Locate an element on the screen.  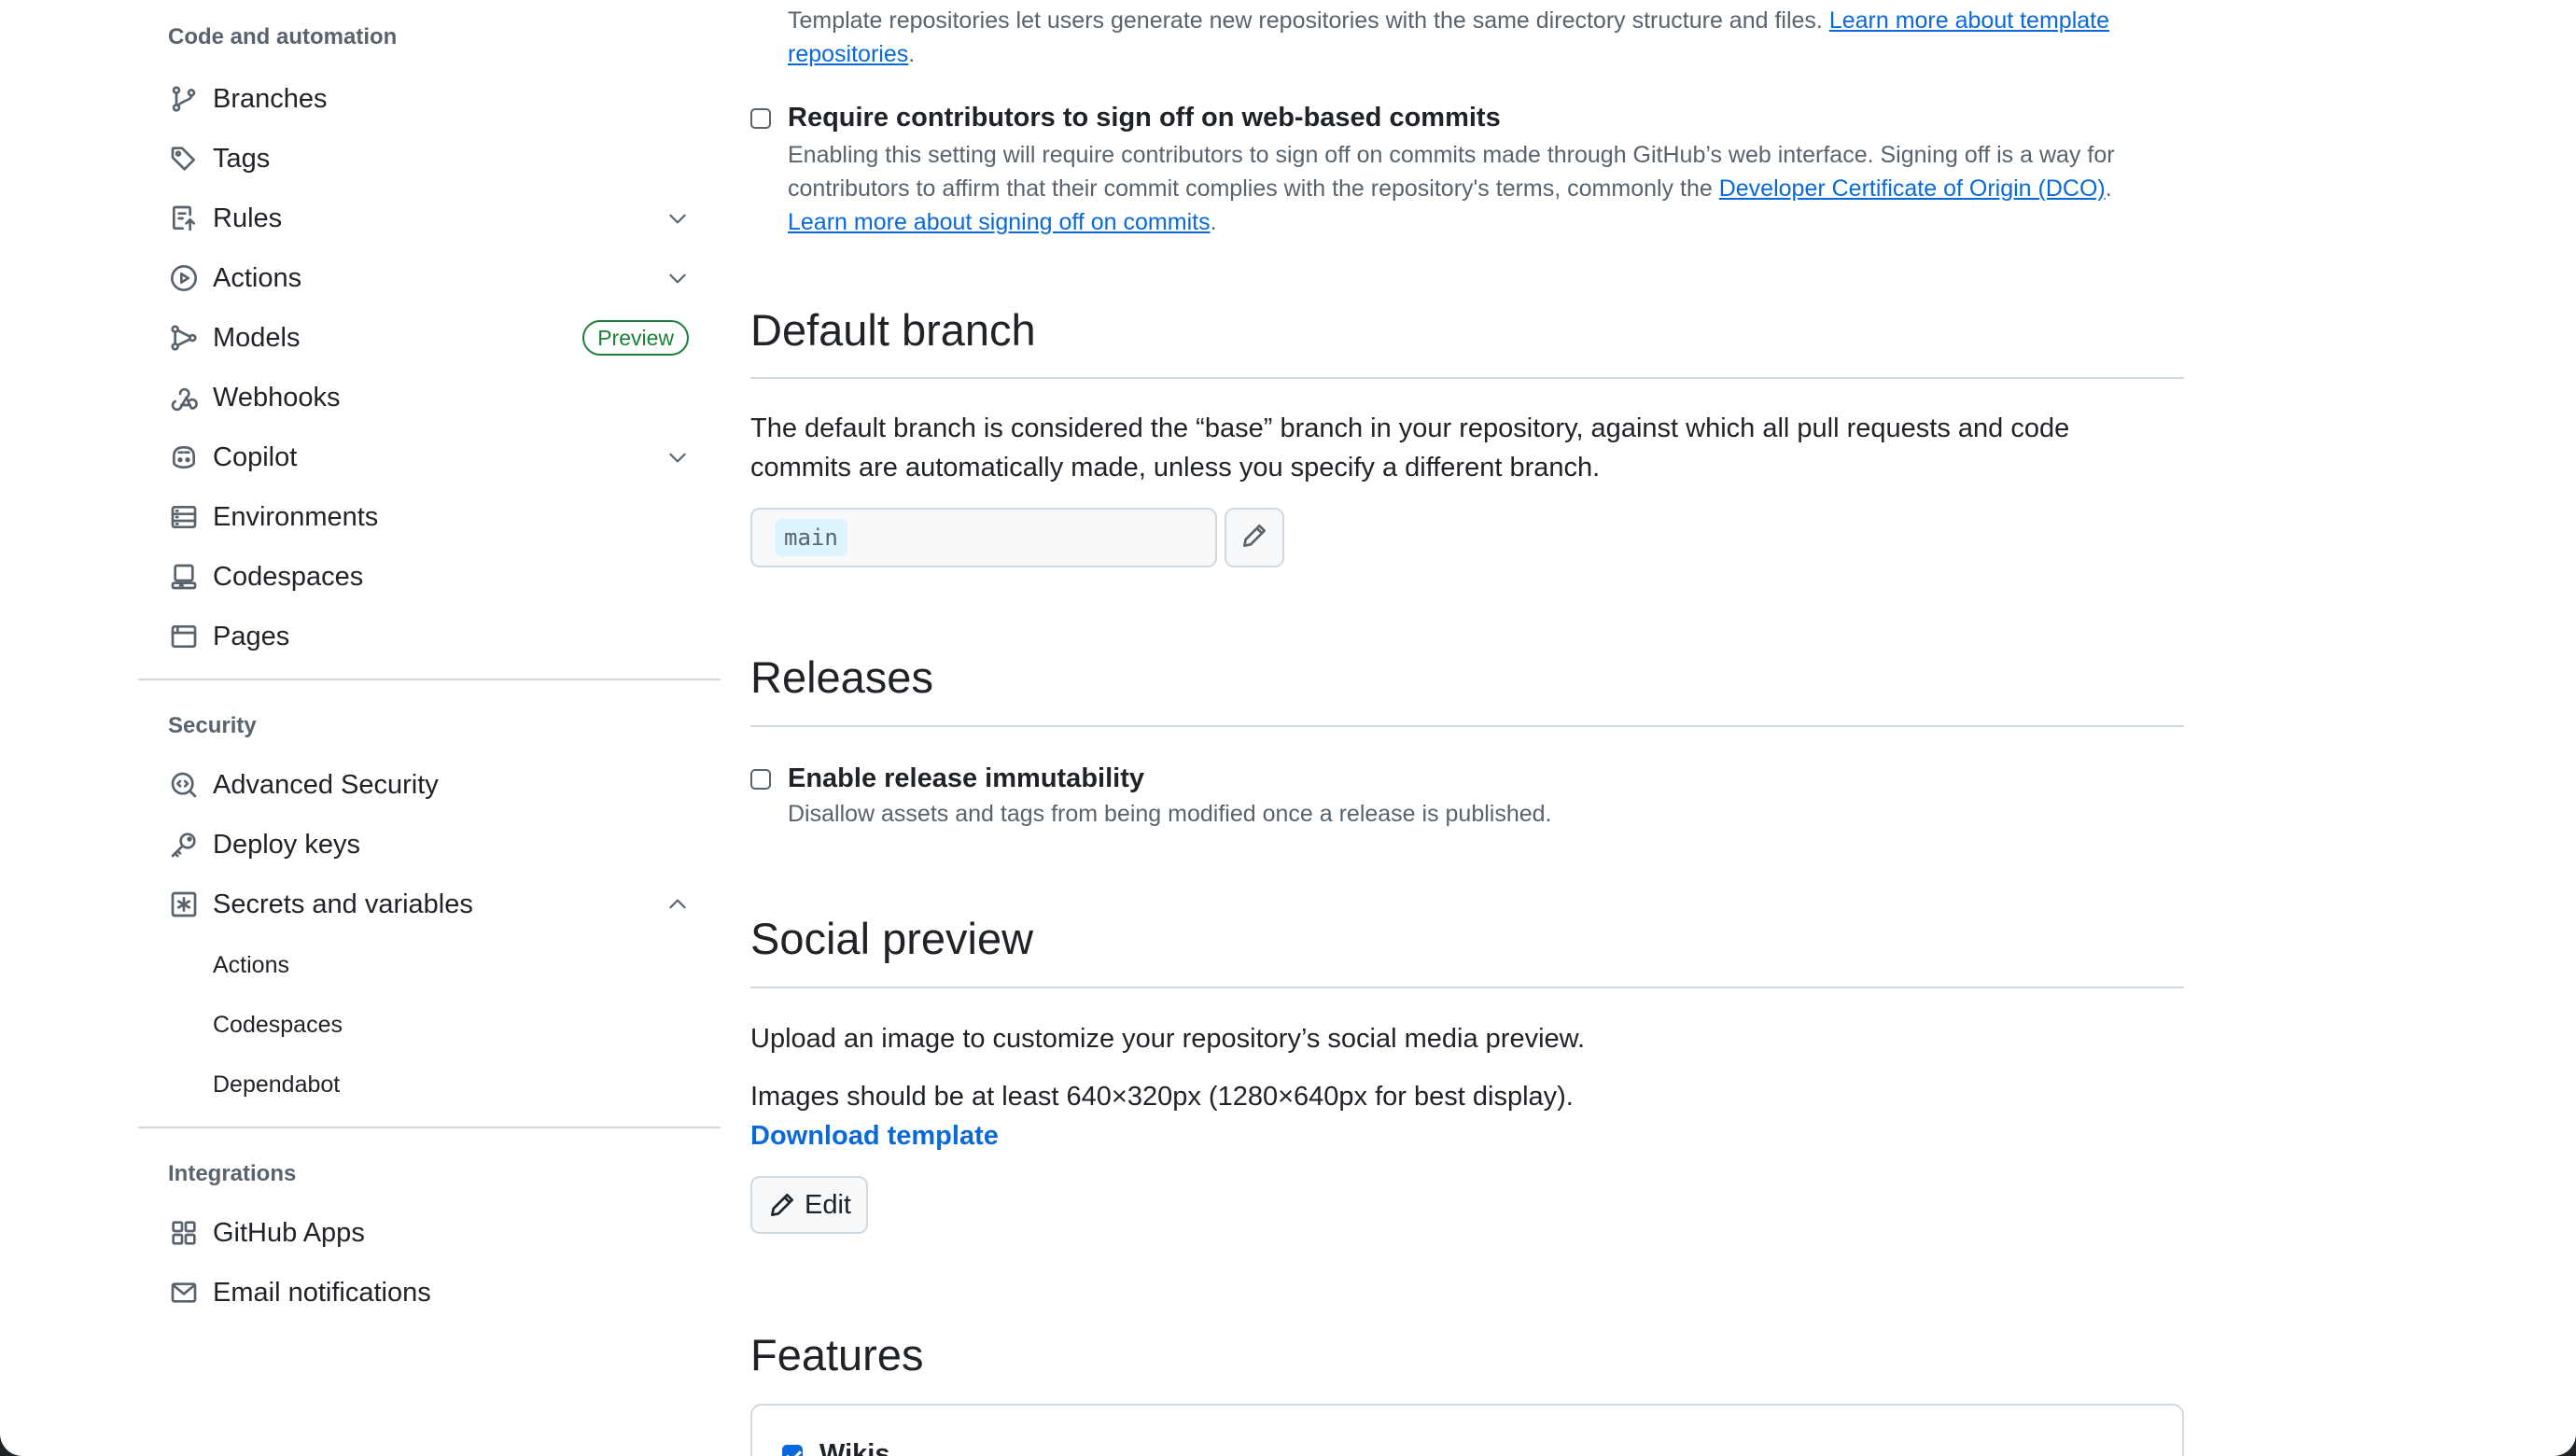
tag-icon is located at coordinates (184, 159).